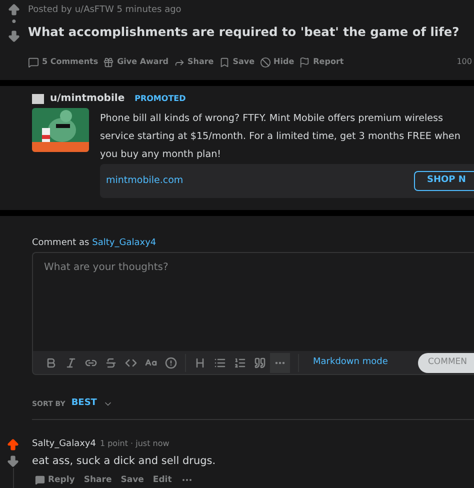 The image size is (474, 488). What do you see at coordinates (444, 181) in the screenshot?
I see `shop-now-button: SHOP N` at bounding box center [444, 181].